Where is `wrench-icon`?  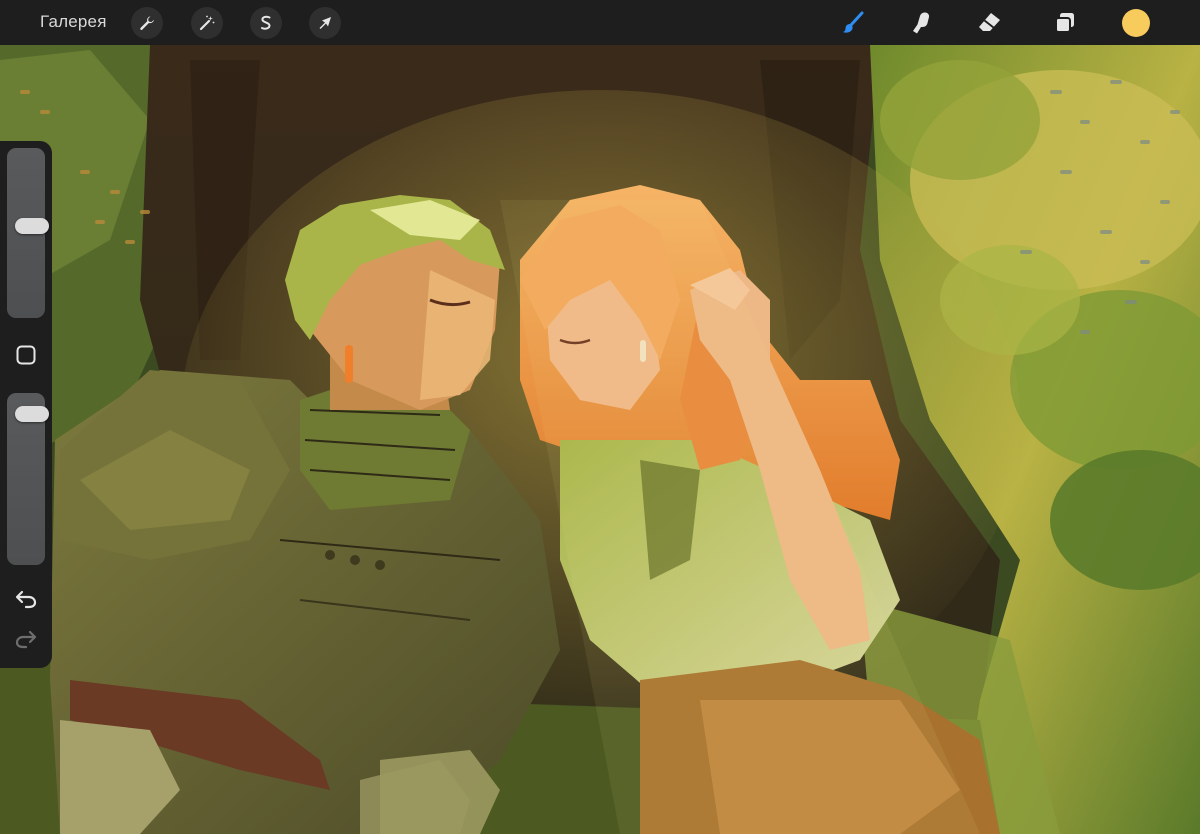 wrench-icon is located at coordinates (147, 23).